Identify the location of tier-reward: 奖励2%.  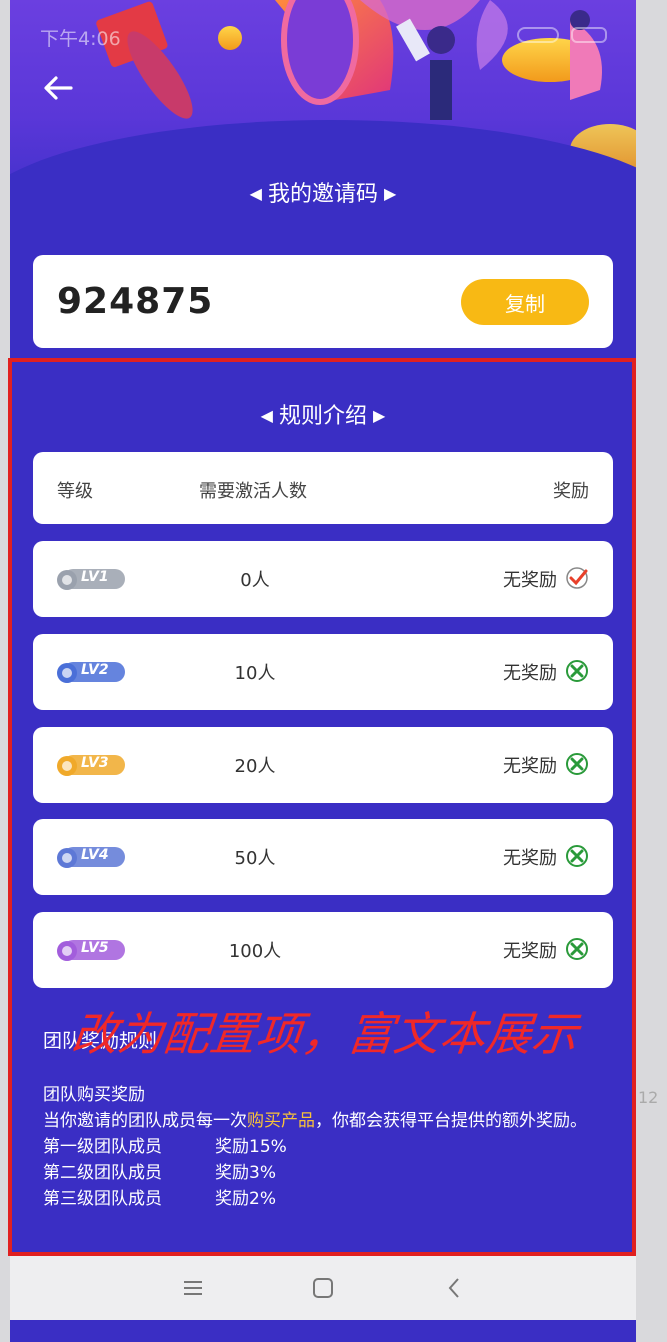
(245, 1199).